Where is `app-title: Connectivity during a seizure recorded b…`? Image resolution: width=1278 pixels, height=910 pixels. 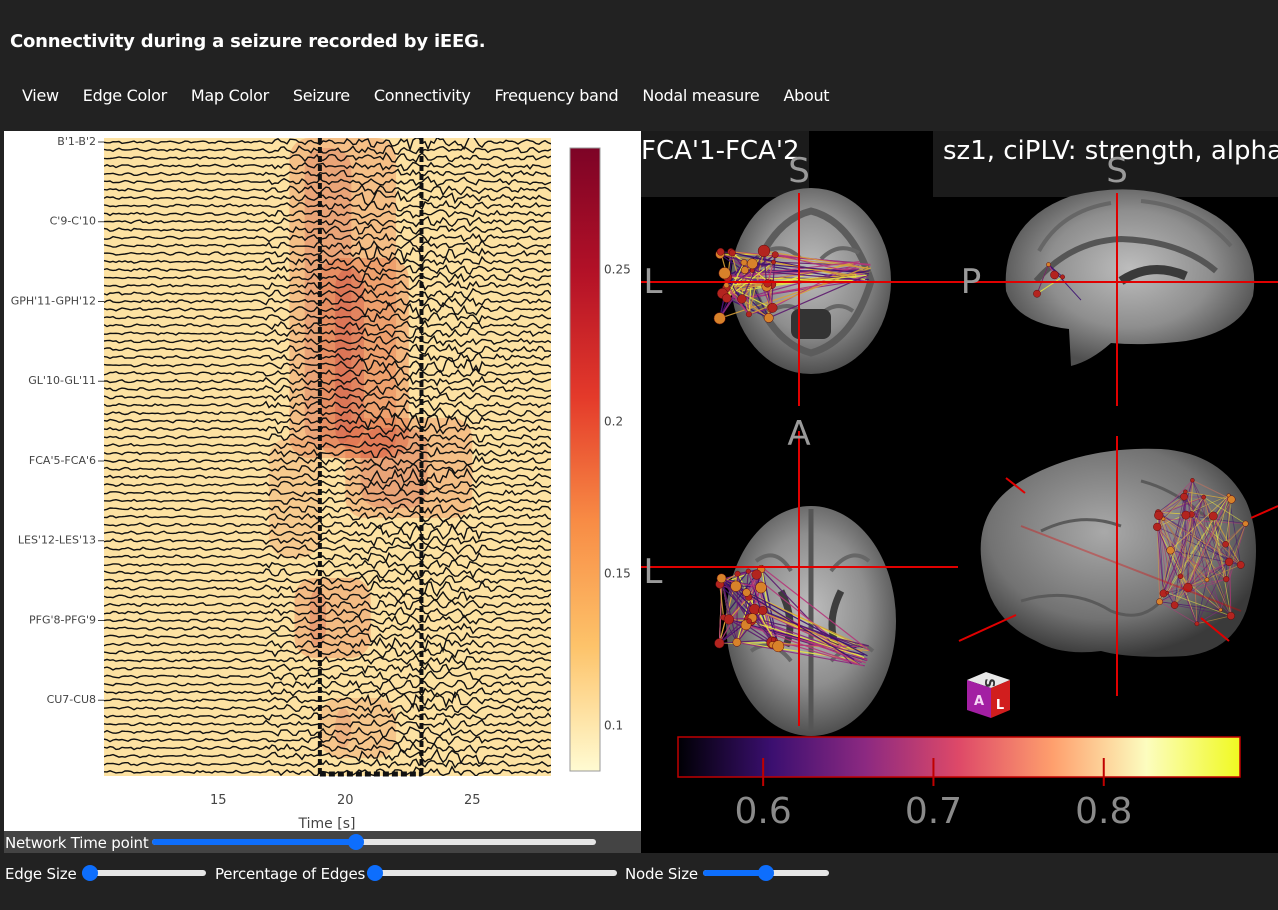
app-title: Connectivity during a seizure recorded b… is located at coordinates (248, 41).